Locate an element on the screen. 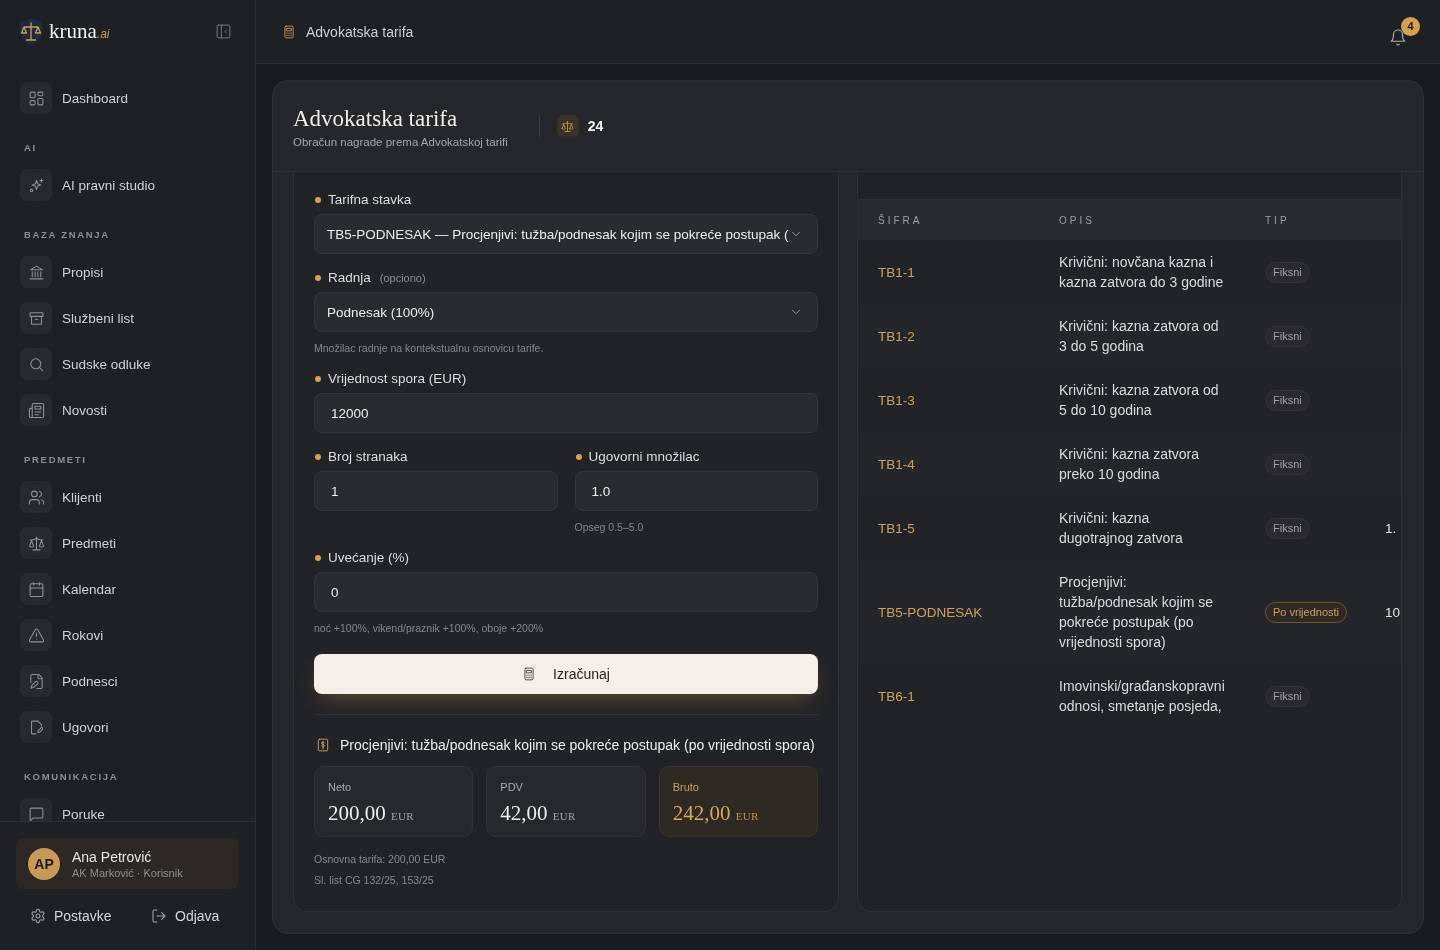  logout-icon is located at coordinates (159, 916).